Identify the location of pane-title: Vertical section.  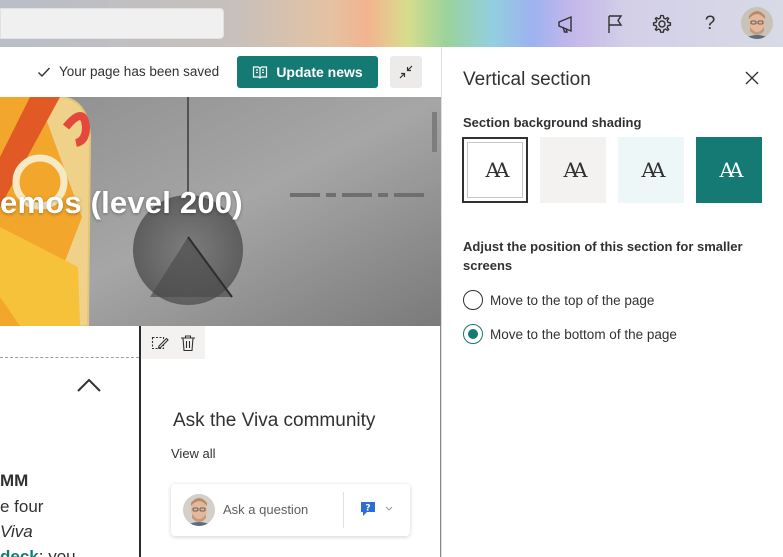
(527, 79).